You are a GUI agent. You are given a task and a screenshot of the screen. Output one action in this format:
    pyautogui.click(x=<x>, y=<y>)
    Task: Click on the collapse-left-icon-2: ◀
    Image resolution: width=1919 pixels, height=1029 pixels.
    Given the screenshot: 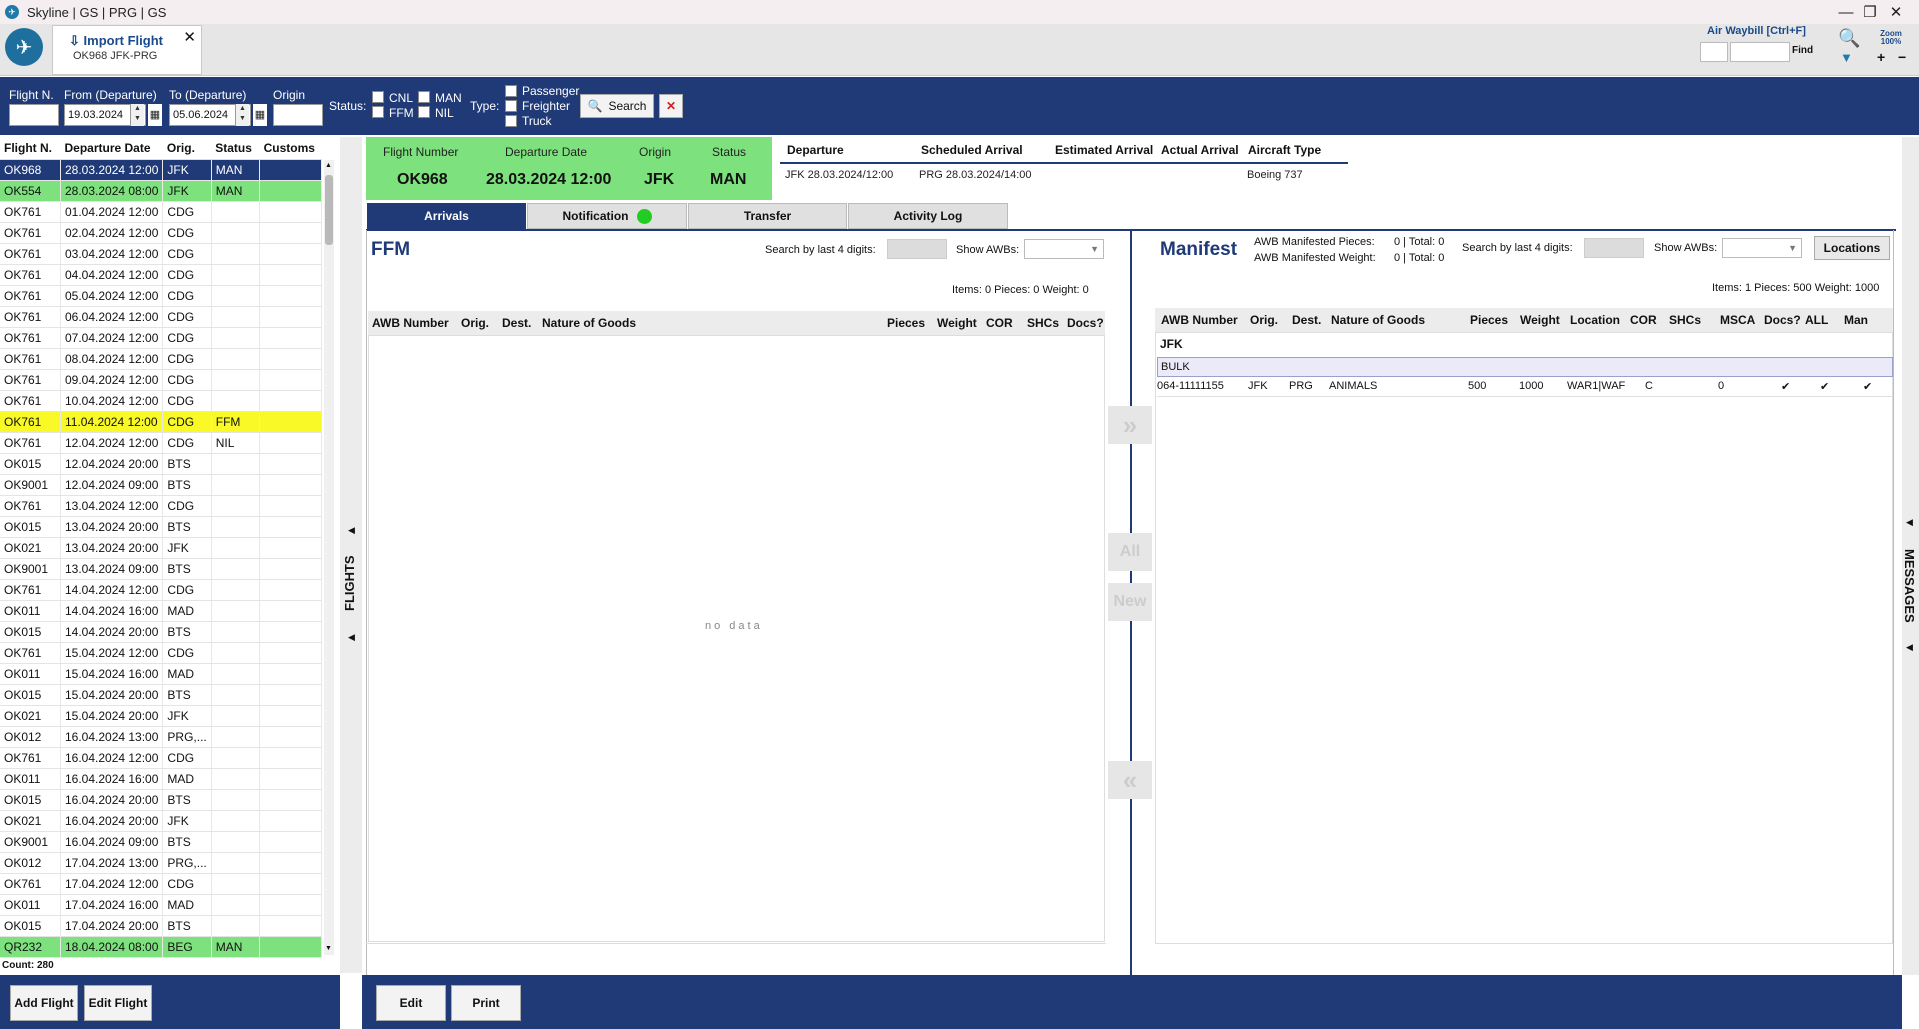 What is the action you would take?
    pyautogui.click(x=351, y=637)
    